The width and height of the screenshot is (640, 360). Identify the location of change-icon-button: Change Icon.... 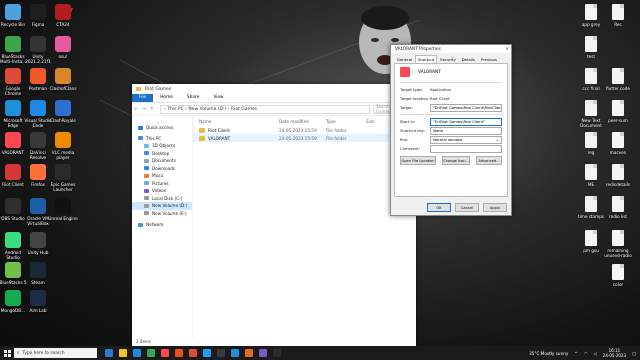
(456, 160).